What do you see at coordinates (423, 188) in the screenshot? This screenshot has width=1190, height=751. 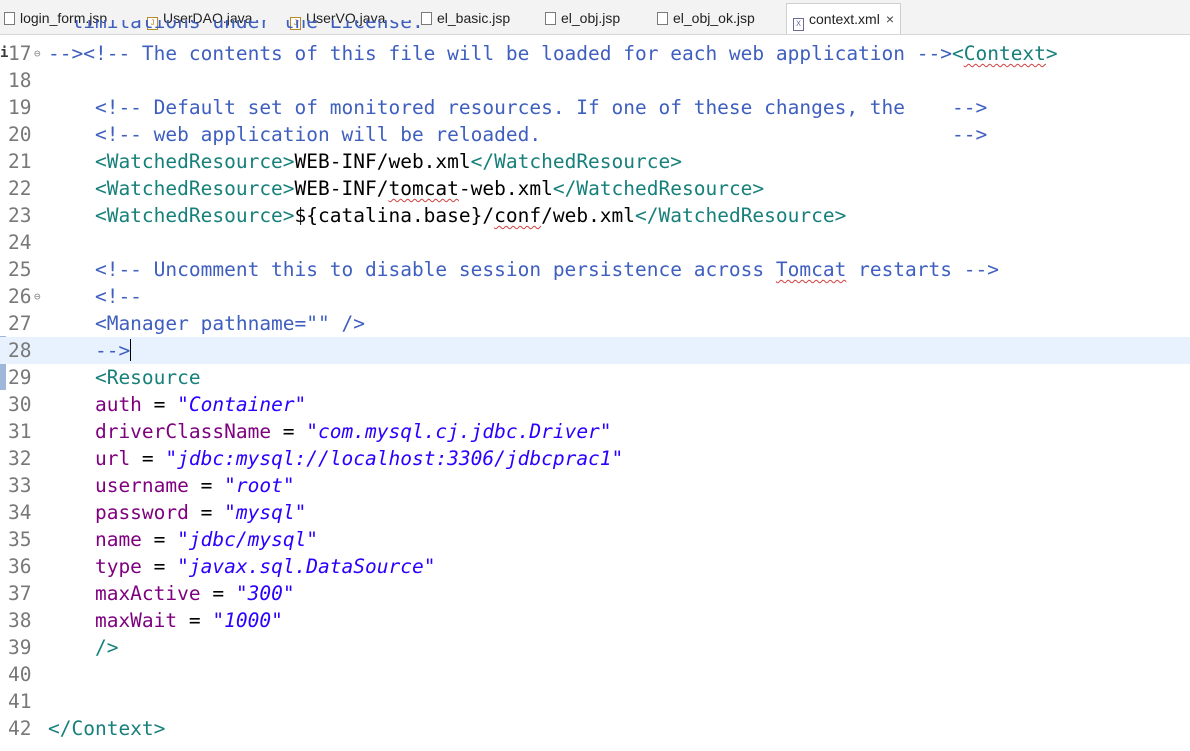 I see `code-token: tomcat` at bounding box center [423, 188].